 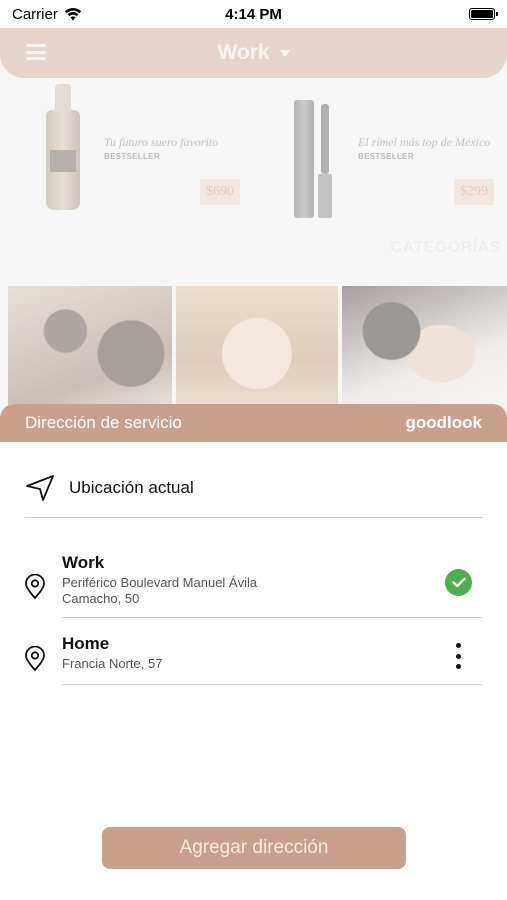 What do you see at coordinates (254, 492) in the screenshot?
I see `current-location-option: Ubicación actual` at bounding box center [254, 492].